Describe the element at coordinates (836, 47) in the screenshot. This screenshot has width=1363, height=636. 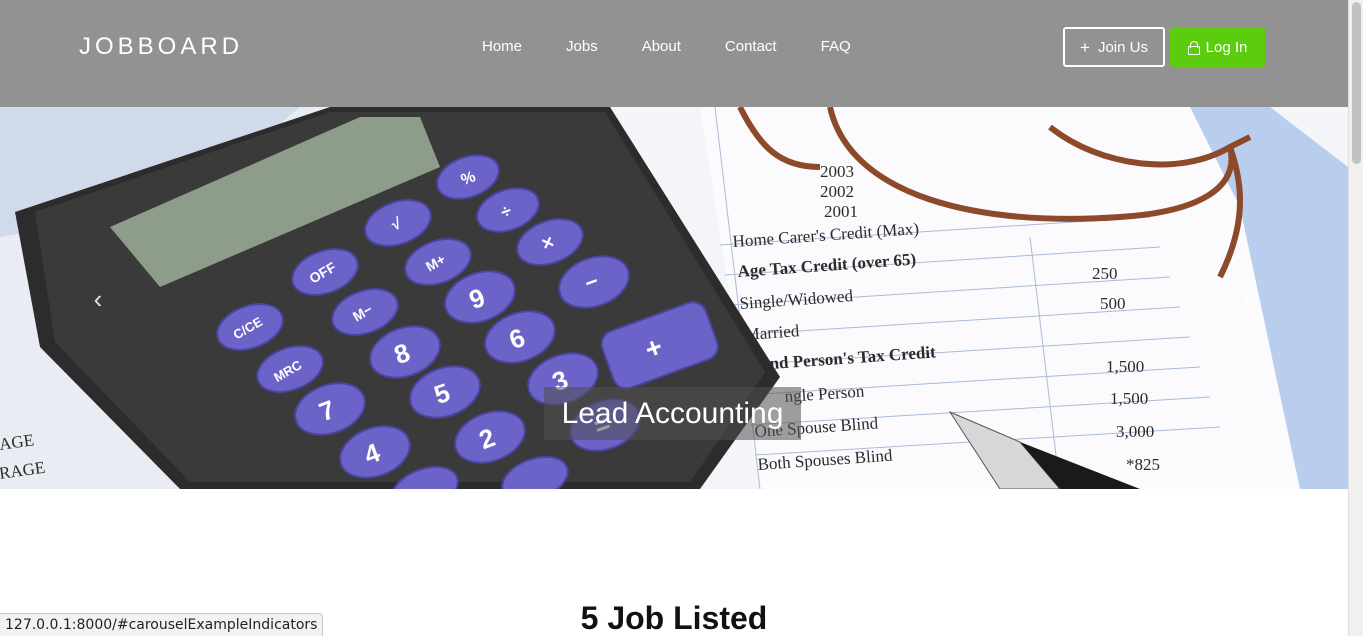
I see `nav-link-faq: FAQ` at that location.